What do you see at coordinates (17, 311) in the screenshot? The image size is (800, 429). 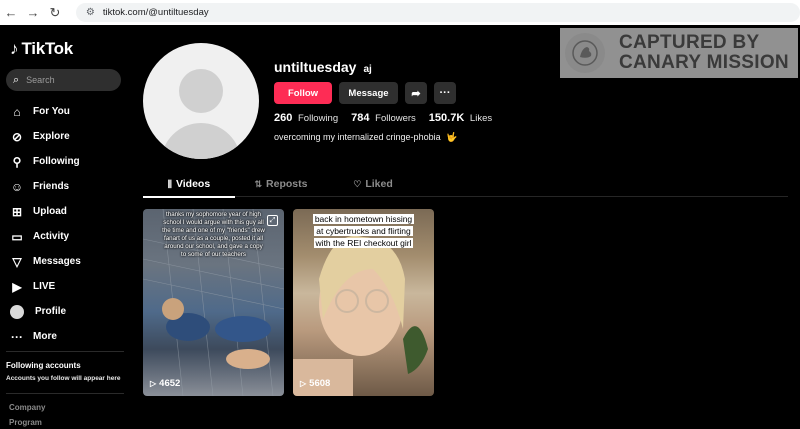 I see `avatar` at bounding box center [17, 311].